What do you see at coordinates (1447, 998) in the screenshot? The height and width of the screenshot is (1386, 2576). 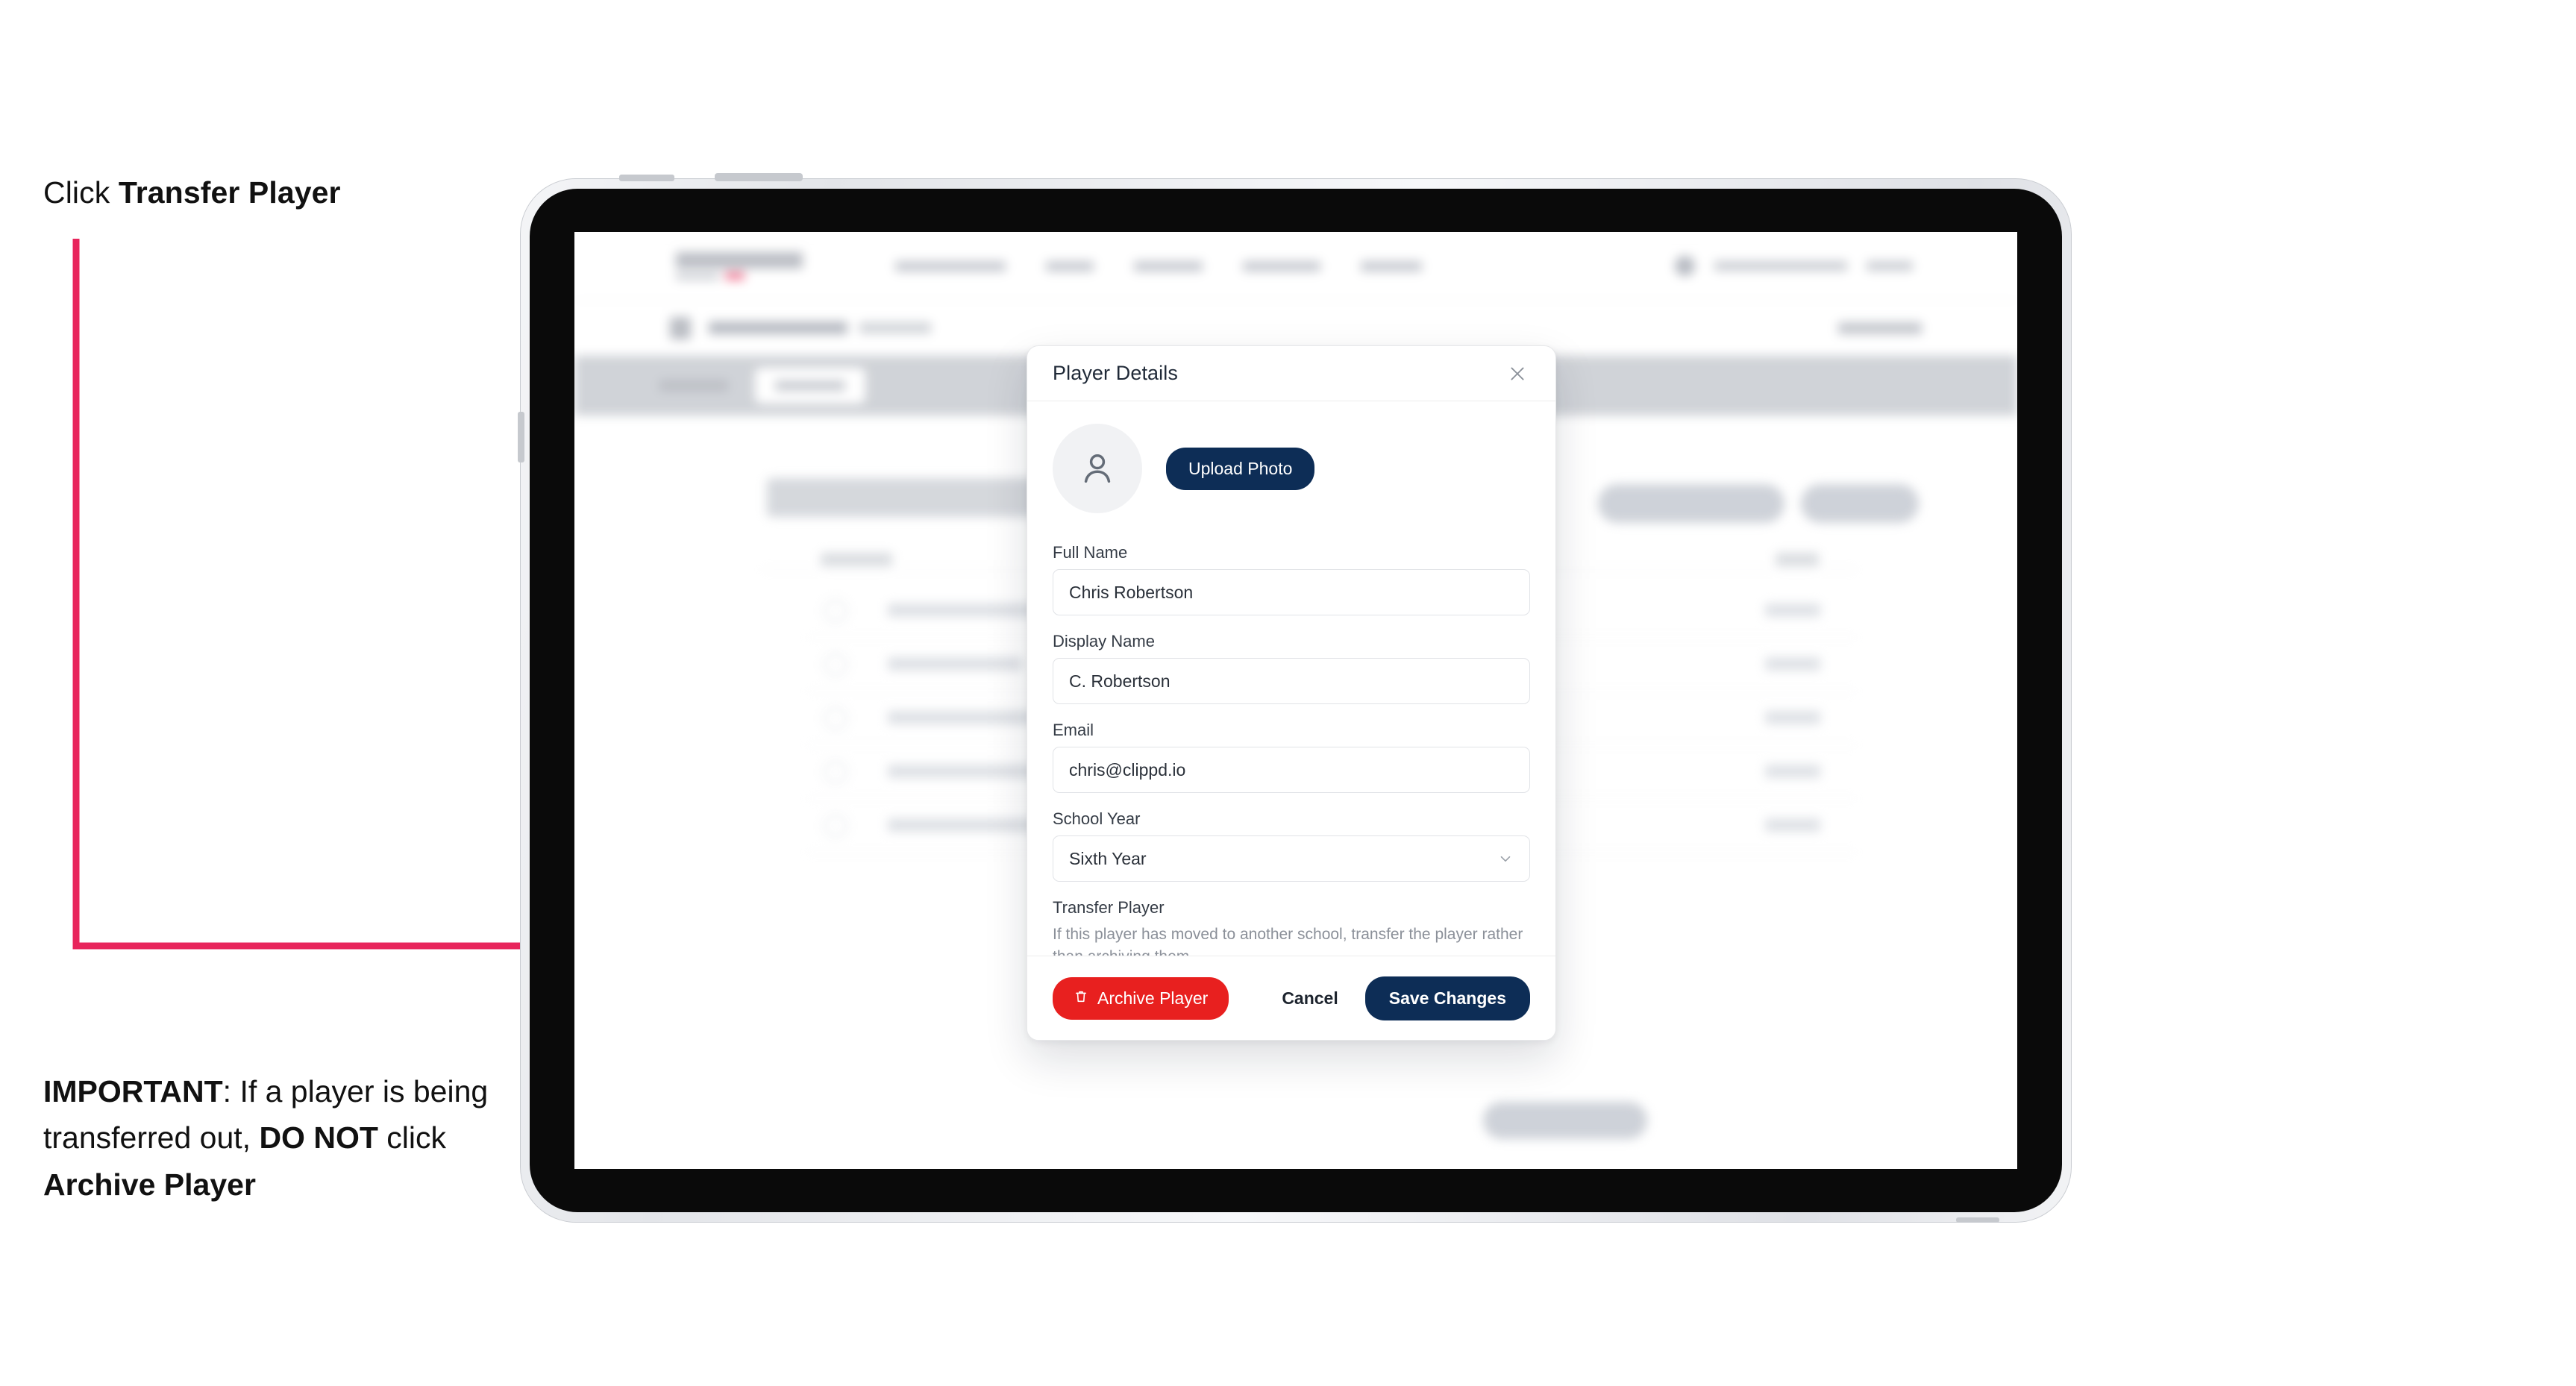 I see `save-changes-button: Save Changes` at bounding box center [1447, 998].